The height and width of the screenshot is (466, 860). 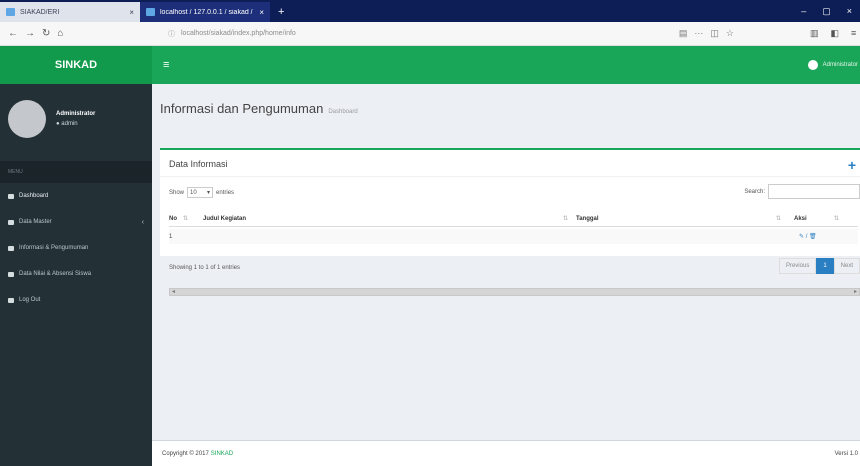 I want to click on scroll-right-icon: ▸, so click(x=855, y=291).